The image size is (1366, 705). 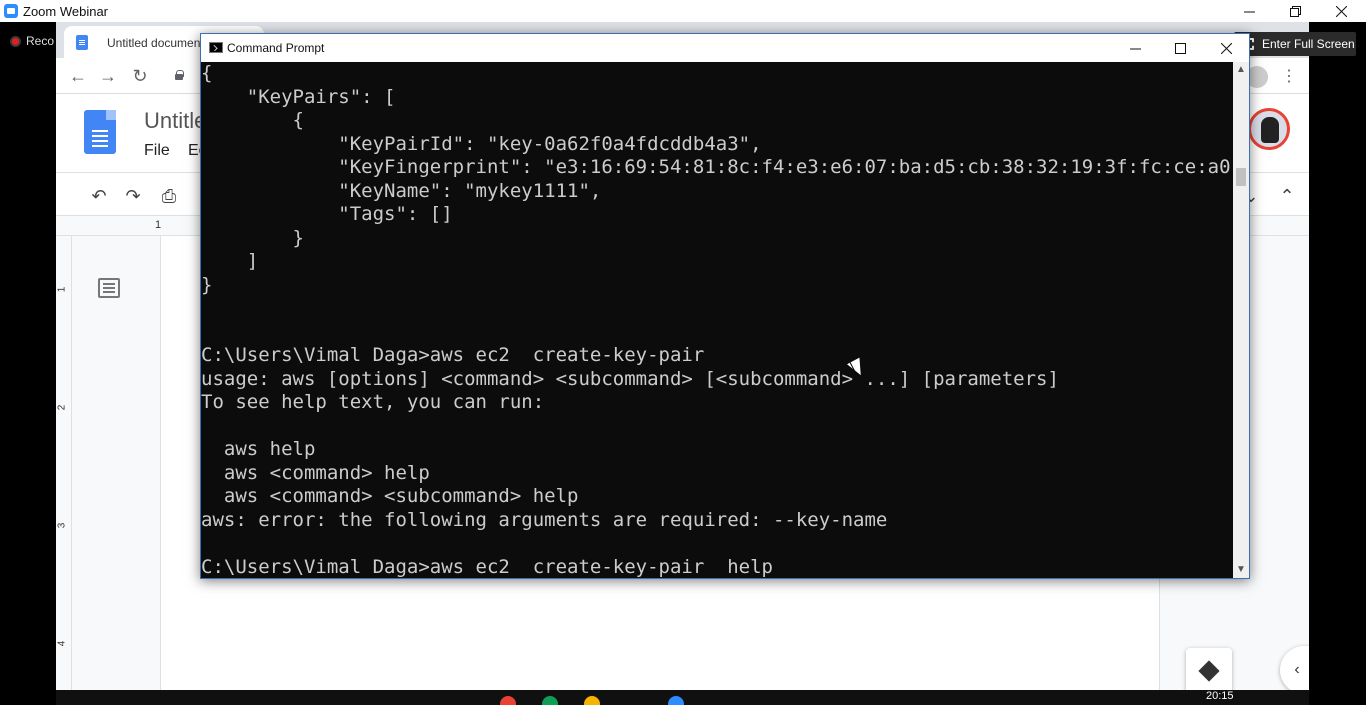 I want to click on fullscreen-label: Enter Full Screen, so click(x=1308, y=44).